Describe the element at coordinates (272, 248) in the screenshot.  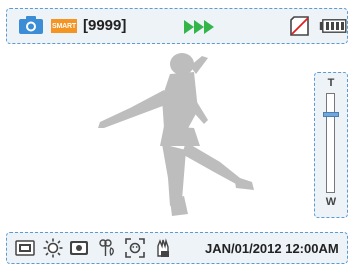
I see `date-time-stamp: JAN/01/2012 12:00AM` at that location.